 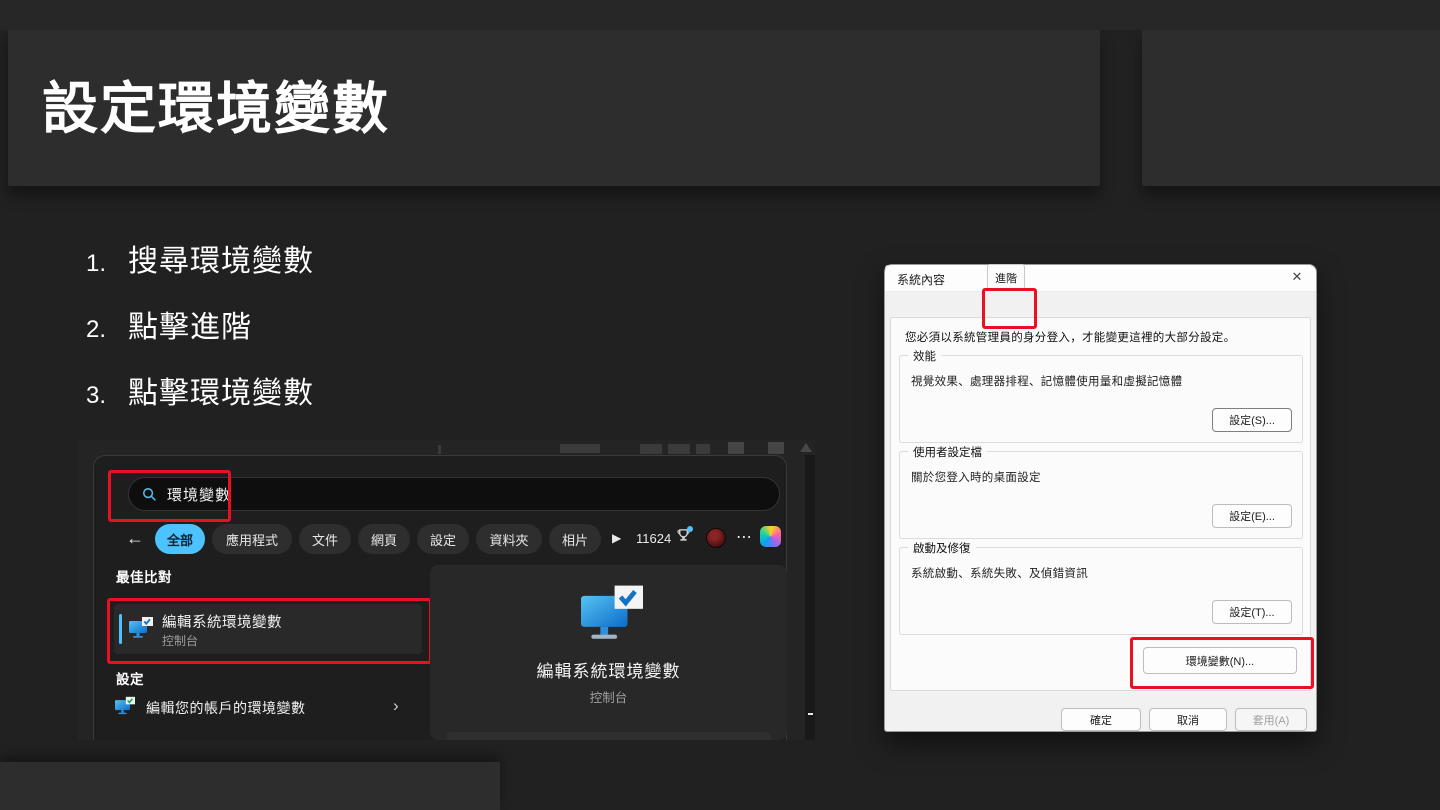 What do you see at coordinates (1070, 338) in the screenshot?
I see `admin-note: 您必須以系統管理員的身分登入，才能變更這裡的大部分設定。` at bounding box center [1070, 338].